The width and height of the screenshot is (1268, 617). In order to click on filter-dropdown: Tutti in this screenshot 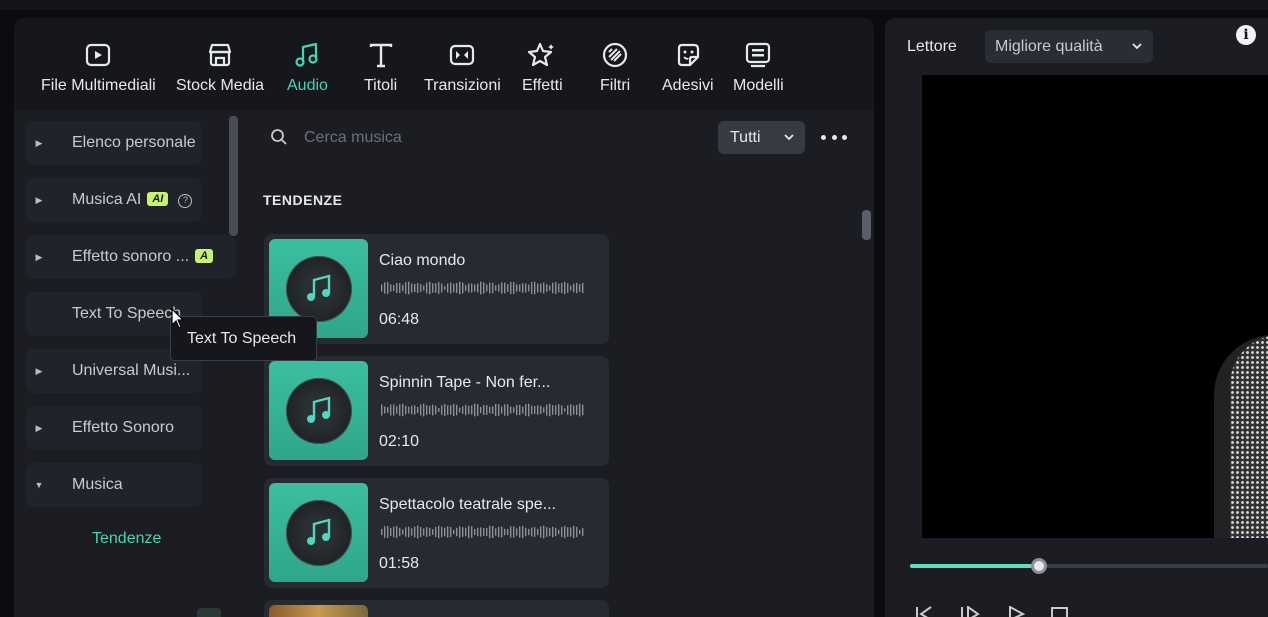, I will do `click(761, 137)`.